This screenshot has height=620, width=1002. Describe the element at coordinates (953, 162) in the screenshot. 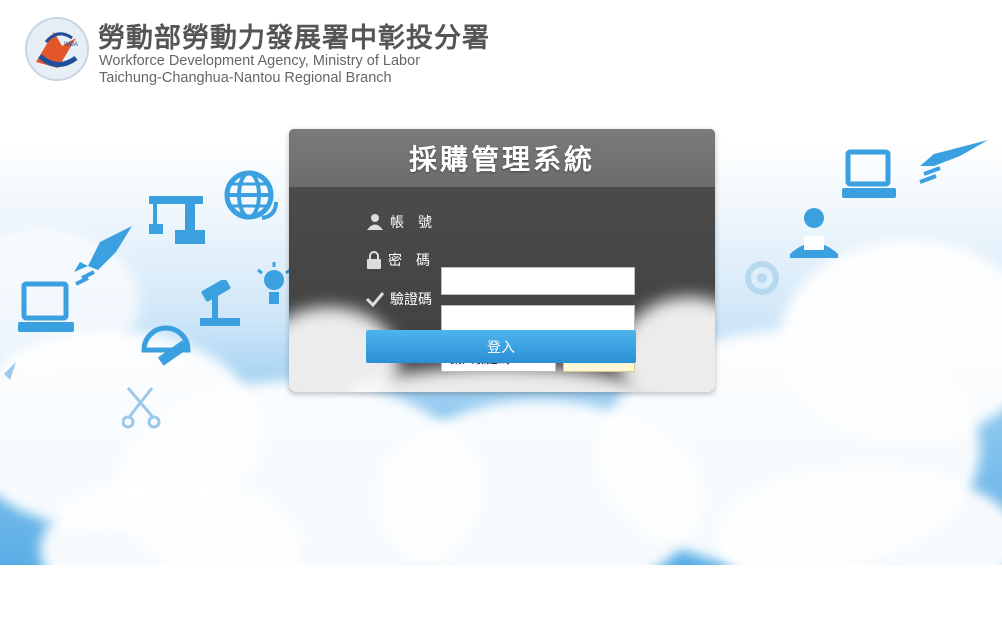

I see `airplane-icon` at that location.